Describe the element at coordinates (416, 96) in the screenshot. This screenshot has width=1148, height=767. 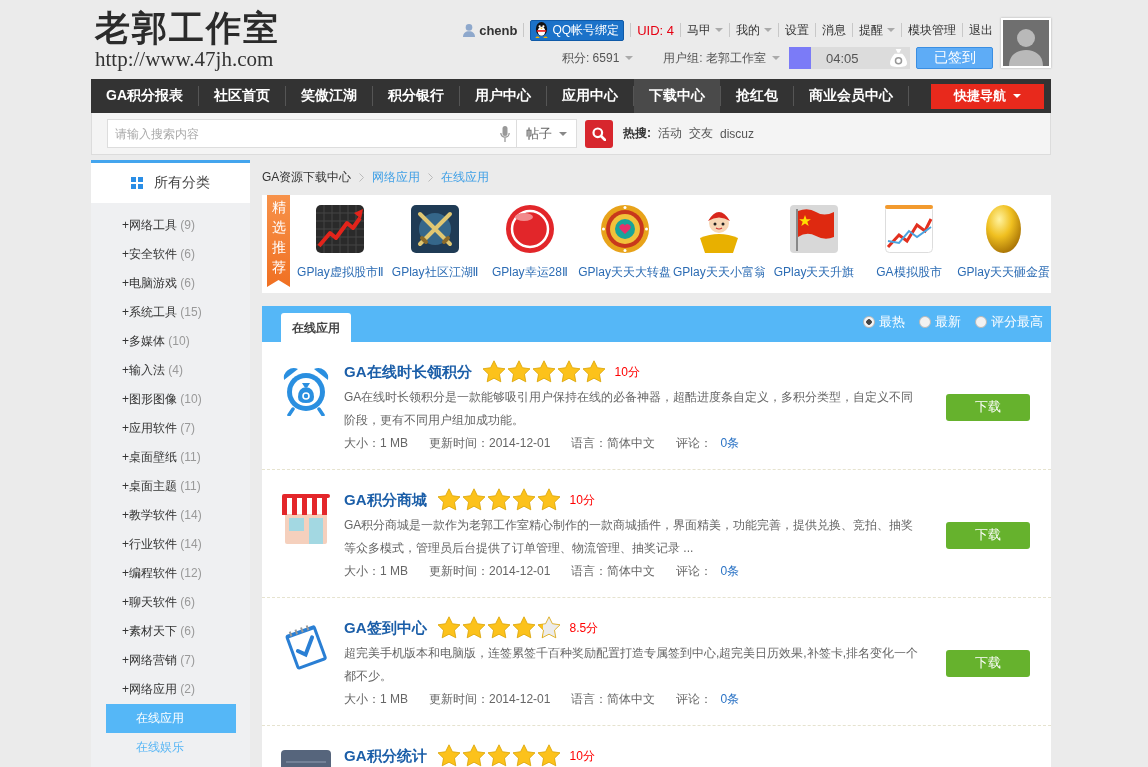
I see `nav-tab: 积分银行` at that location.